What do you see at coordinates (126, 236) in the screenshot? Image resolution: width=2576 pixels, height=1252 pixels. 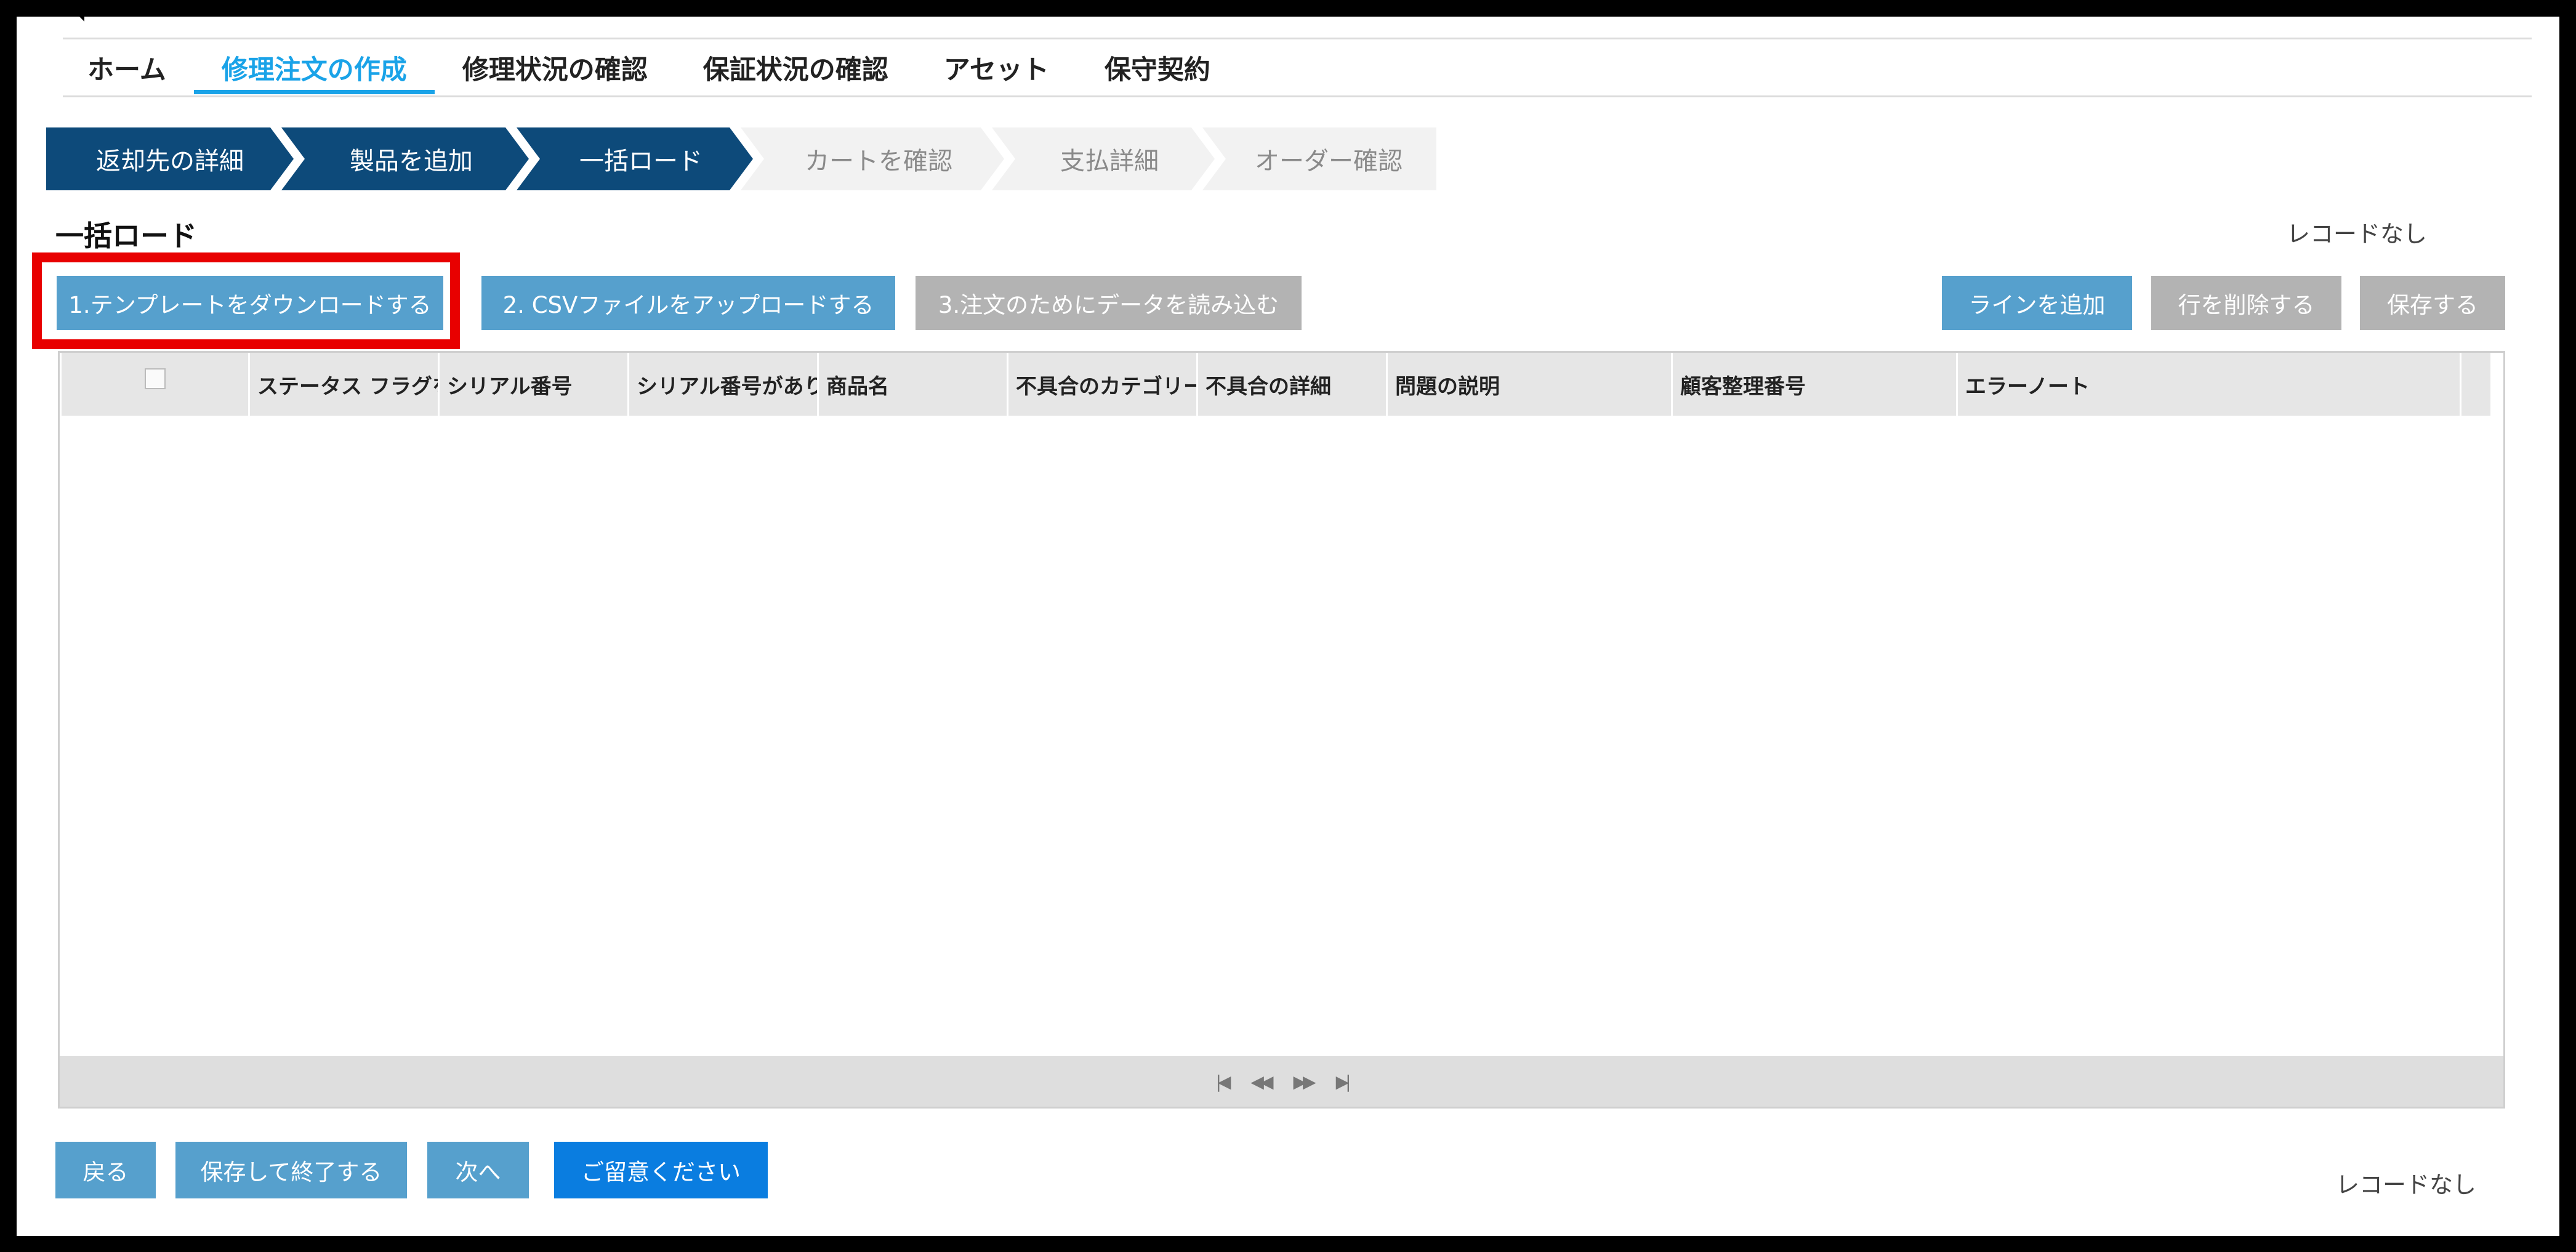 I see `page-title: 一括ロード` at bounding box center [126, 236].